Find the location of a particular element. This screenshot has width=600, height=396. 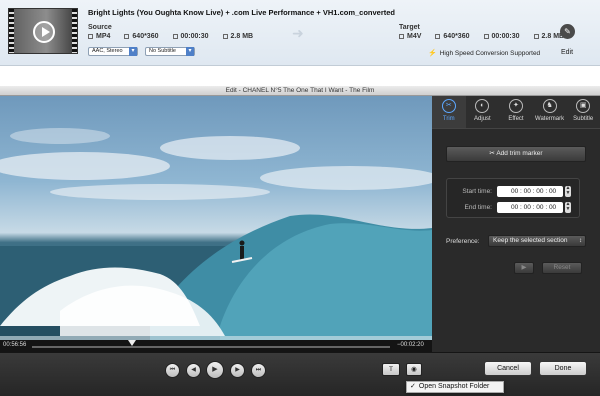

tab-trim: ✂ Trim is located at coordinates (449, 112).